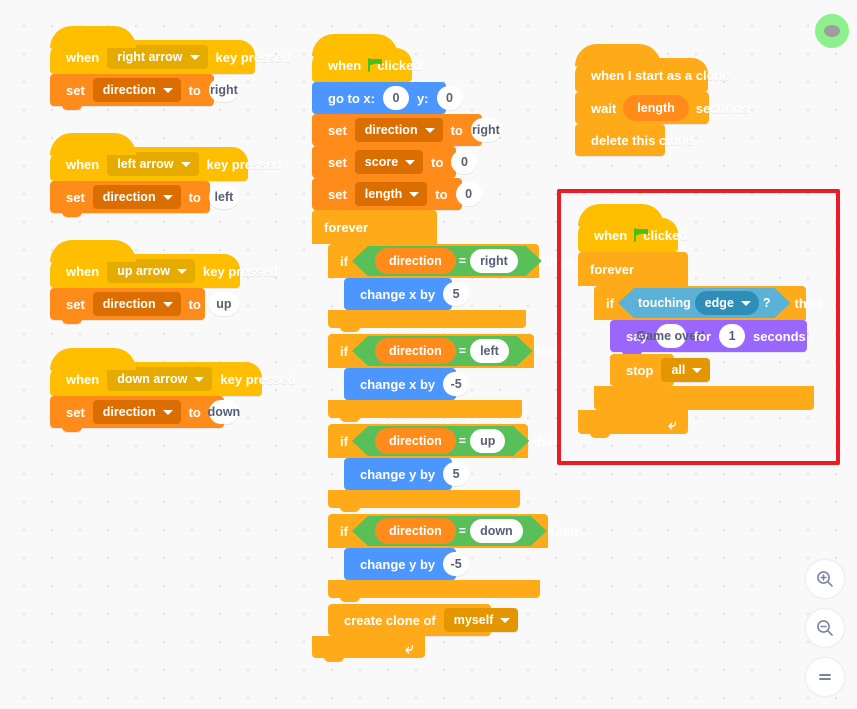  Describe the element at coordinates (389, 162) in the screenshot. I see `variable-dropdown-score: score` at that location.